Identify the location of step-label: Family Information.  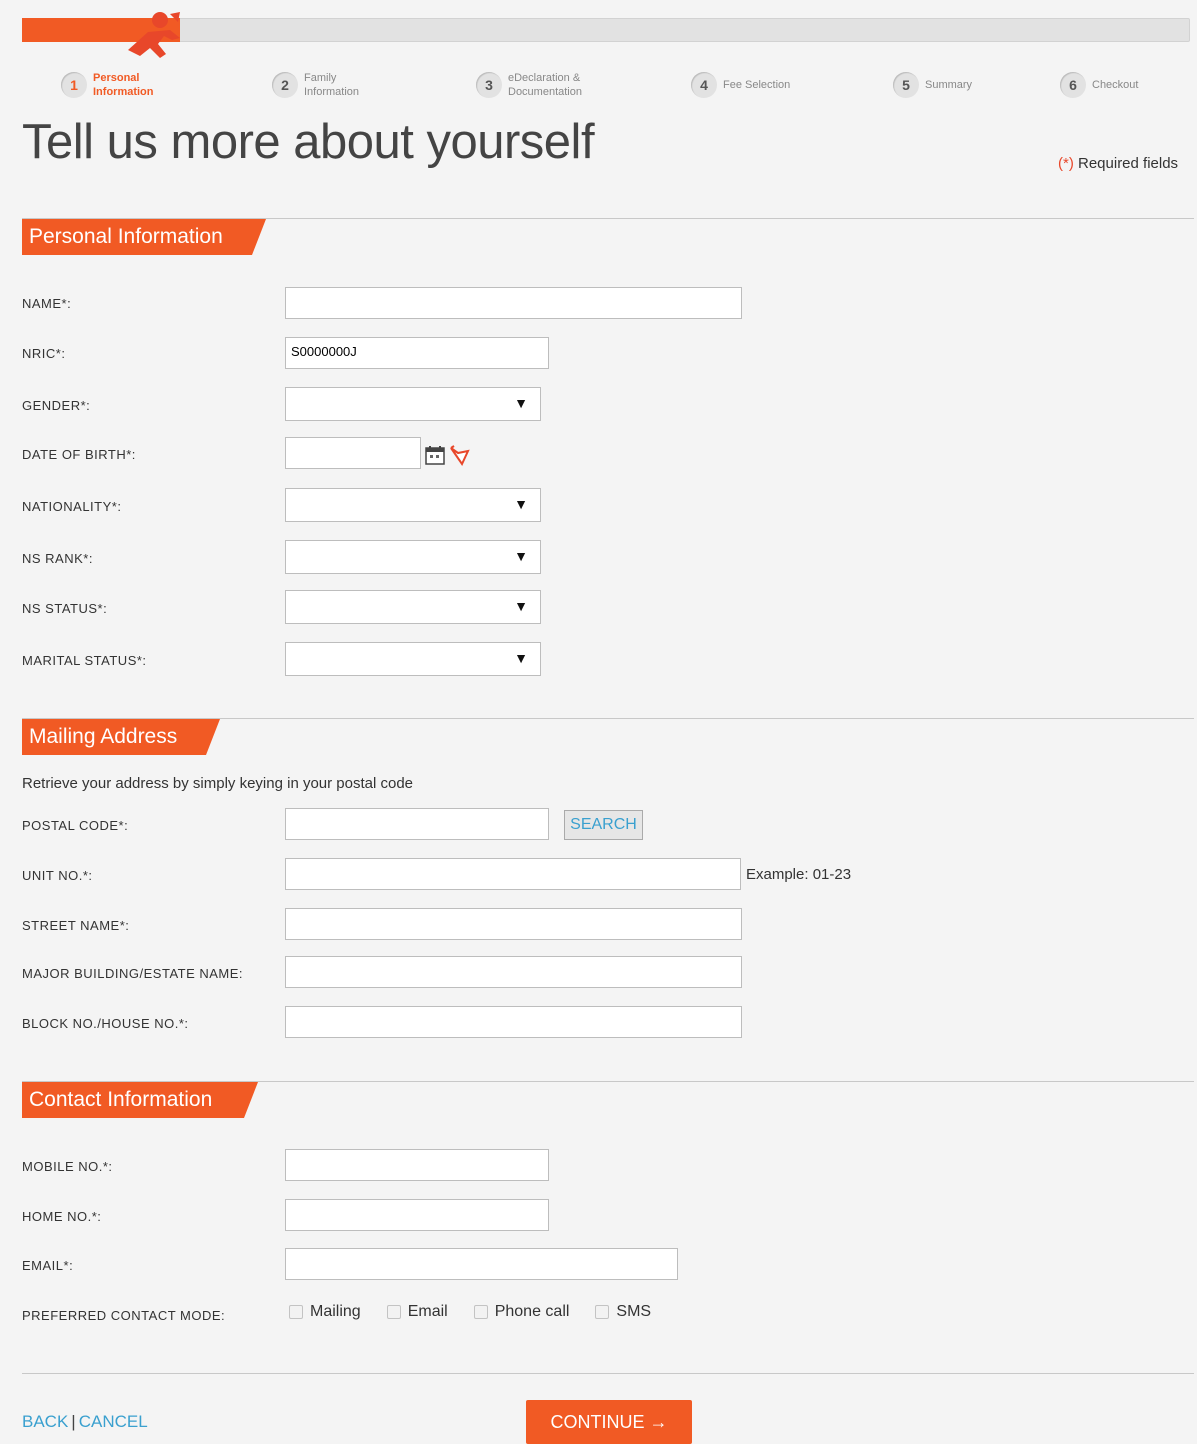
(332, 85).